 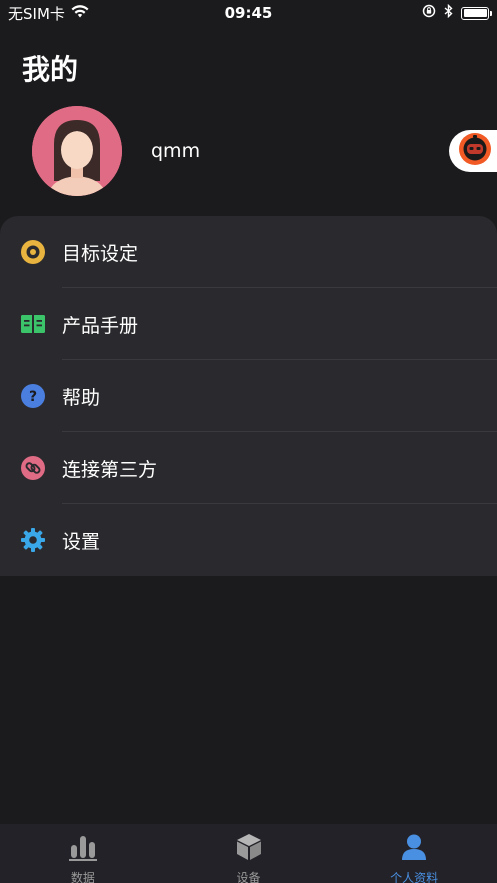 What do you see at coordinates (448, 12) in the screenshot?
I see `bluetooth-icon` at bounding box center [448, 12].